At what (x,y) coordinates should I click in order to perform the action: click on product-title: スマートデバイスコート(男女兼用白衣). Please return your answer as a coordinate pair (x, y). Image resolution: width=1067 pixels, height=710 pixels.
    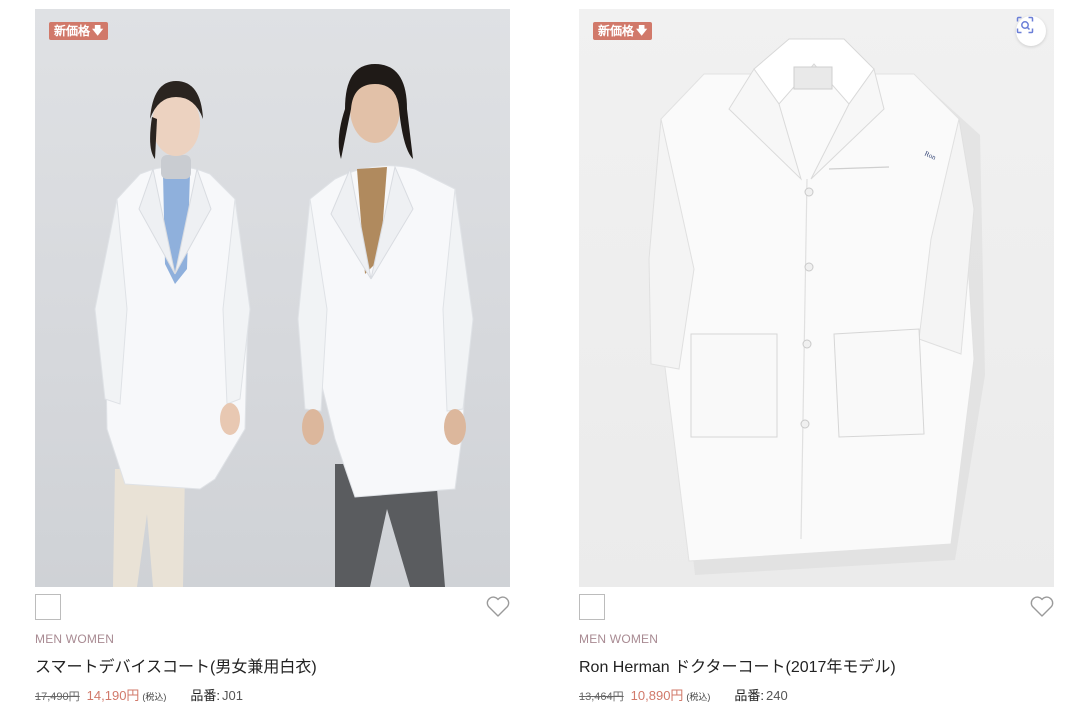
    Looking at the image, I should click on (272, 665).